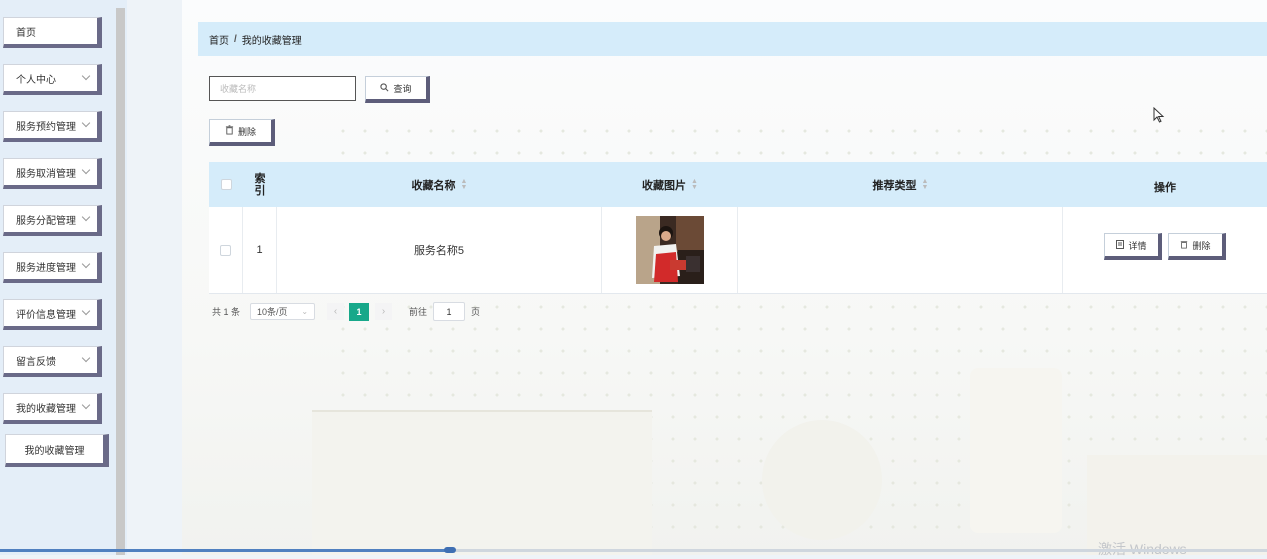 The image size is (1267, 559). I want to click on sidebar-item-label: 服务进度管理, so click(46, 268).